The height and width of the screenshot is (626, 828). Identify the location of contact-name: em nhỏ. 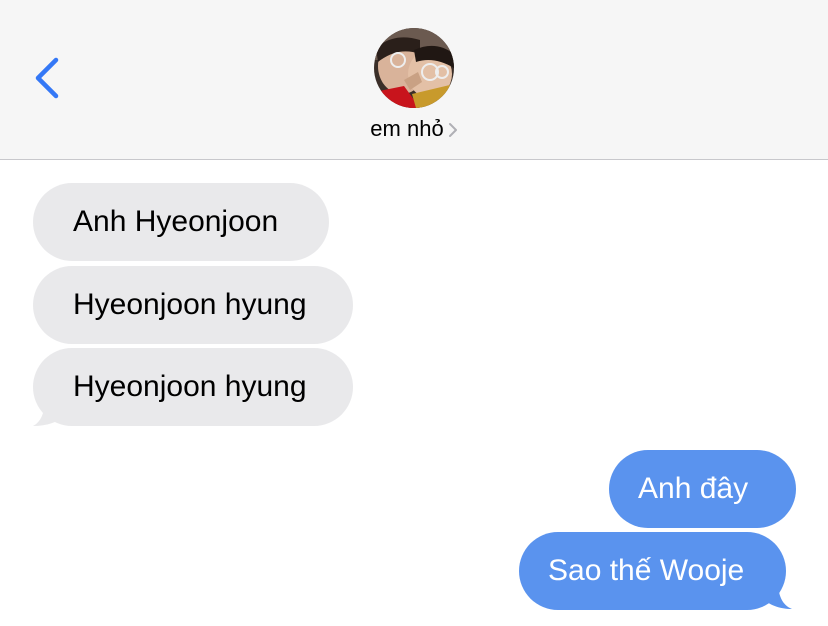
(407, 128).